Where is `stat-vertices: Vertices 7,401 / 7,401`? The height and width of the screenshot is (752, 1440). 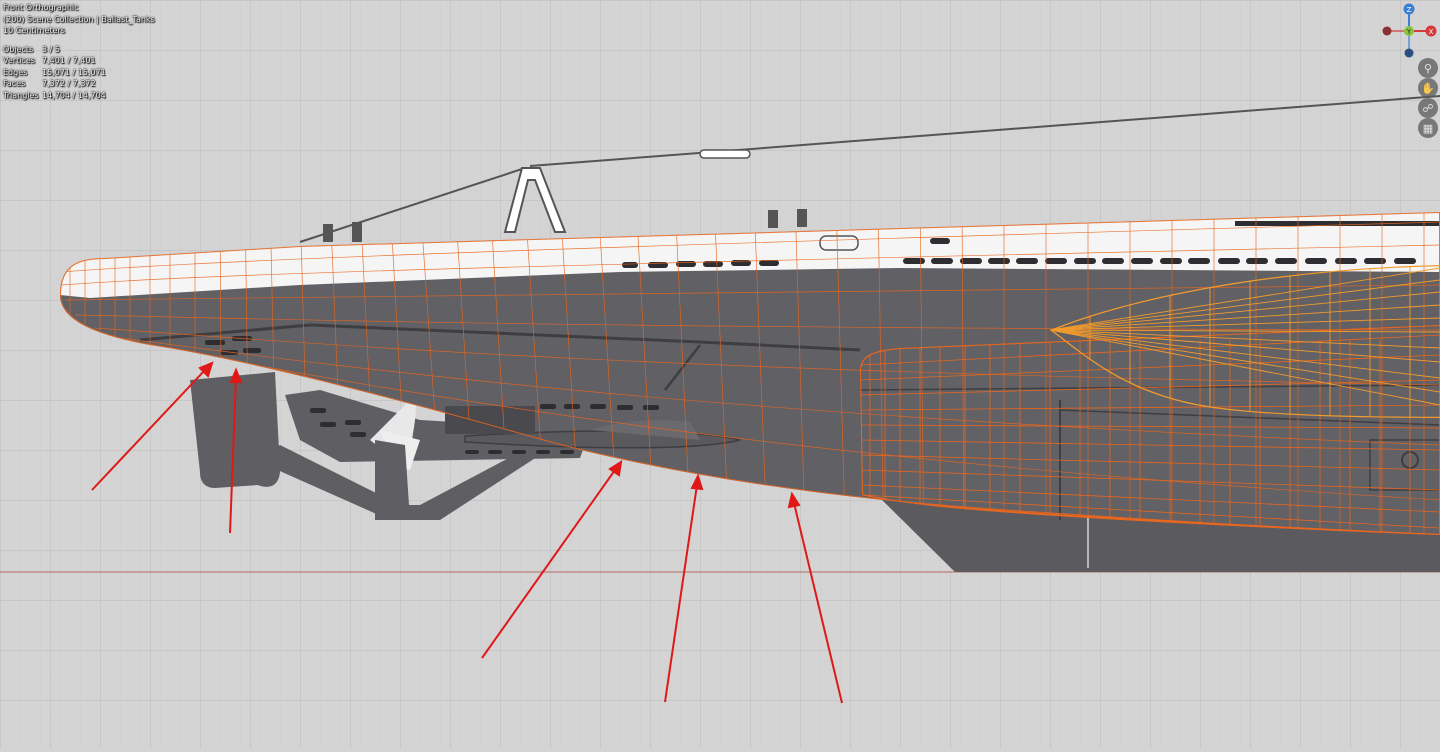
stat-vertices: Vertices 7,401 / 7,401 is located at coordinates (79, 61).